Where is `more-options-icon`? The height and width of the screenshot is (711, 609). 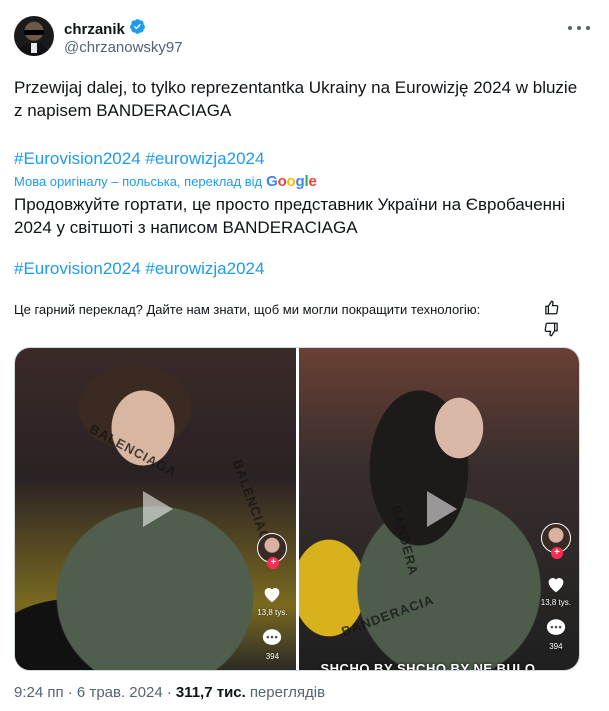 more-options-icon is located at coordinates (579, 28).